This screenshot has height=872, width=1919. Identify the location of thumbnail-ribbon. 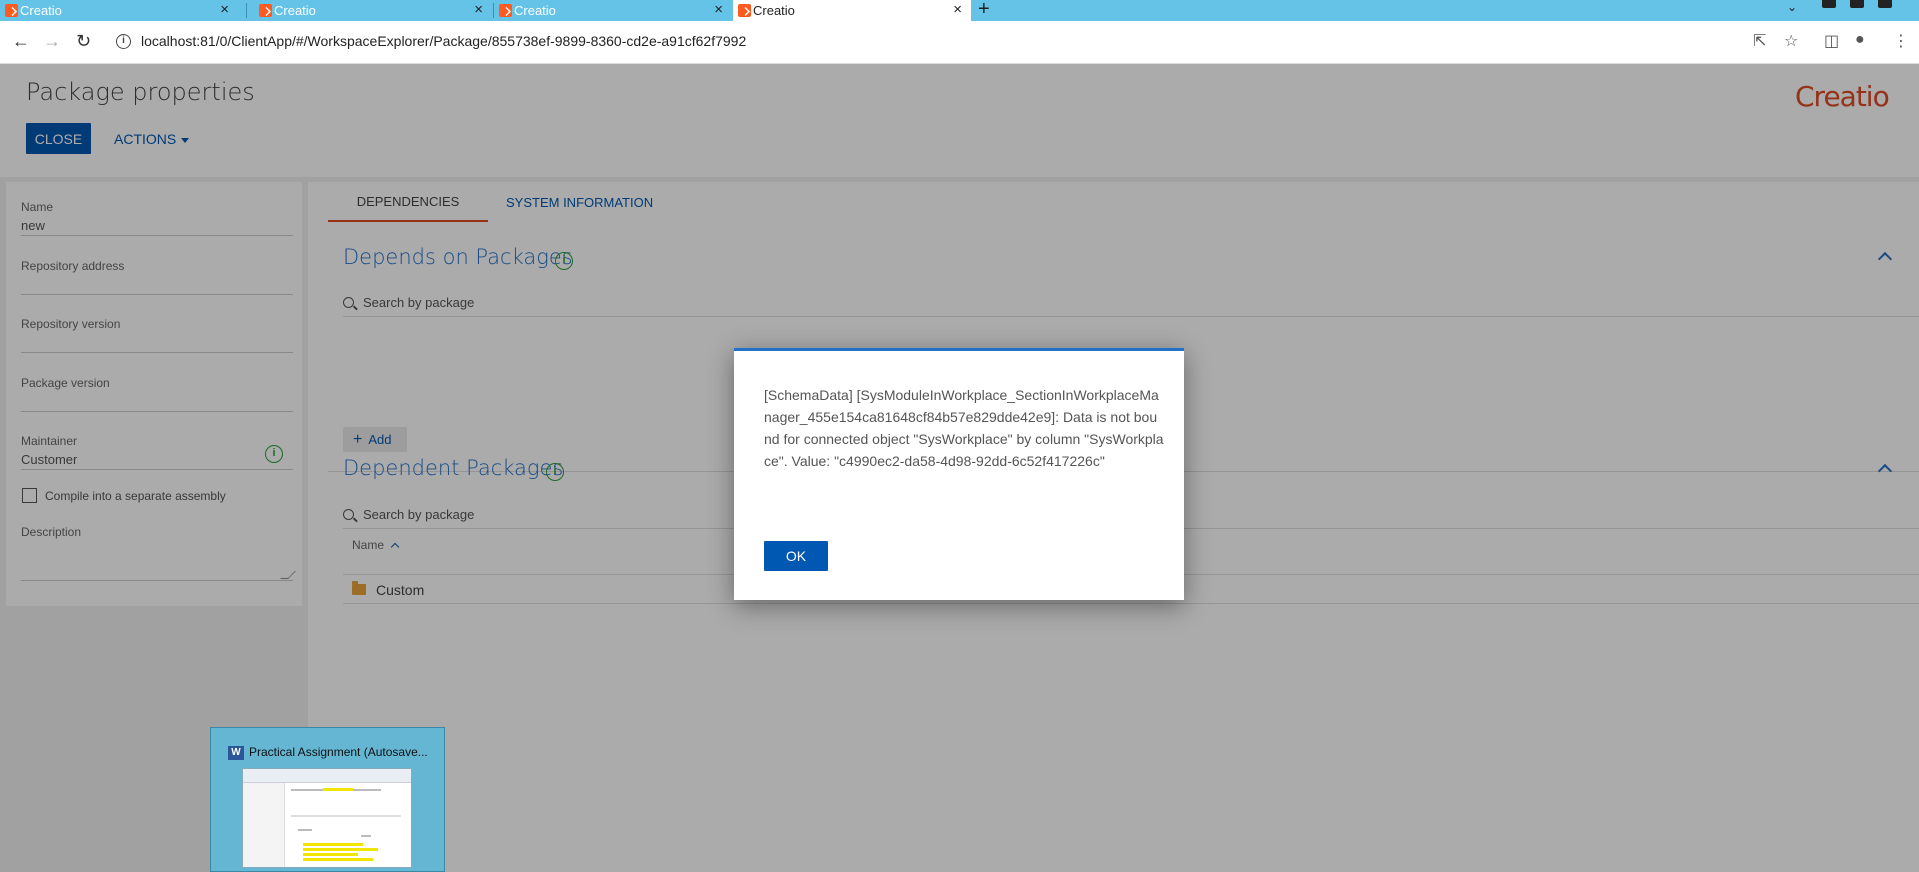
(327, 776).